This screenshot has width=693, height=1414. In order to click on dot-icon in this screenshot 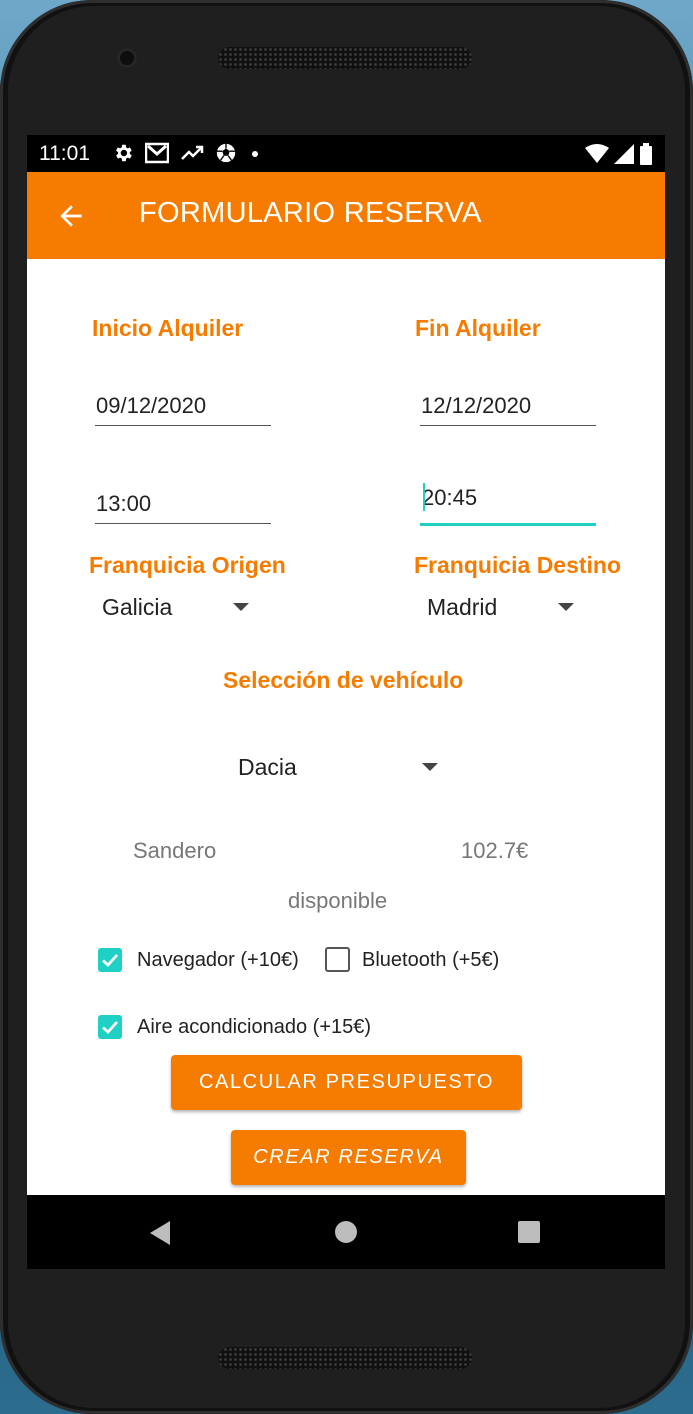, I will do `click(255, 154)`.